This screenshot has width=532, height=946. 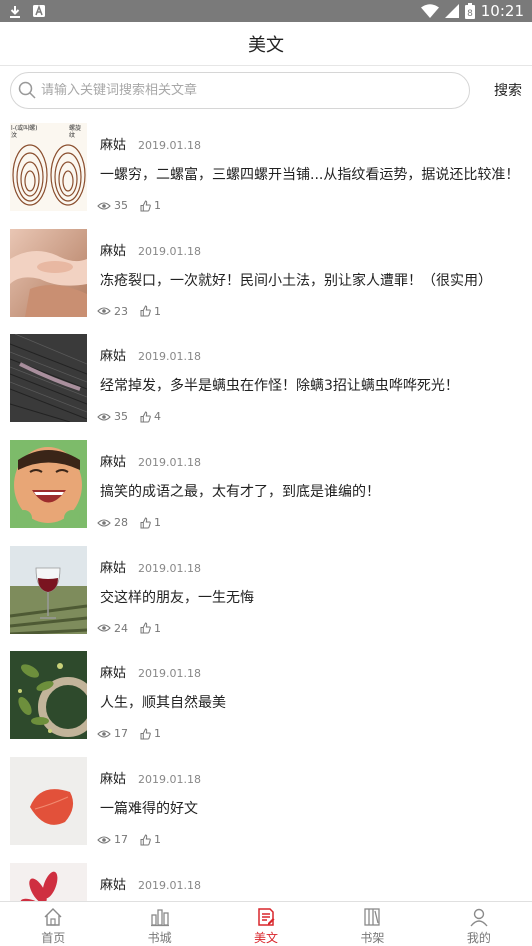 I want to click on status-bar: 8 10:21, so click(x=266, y=11).